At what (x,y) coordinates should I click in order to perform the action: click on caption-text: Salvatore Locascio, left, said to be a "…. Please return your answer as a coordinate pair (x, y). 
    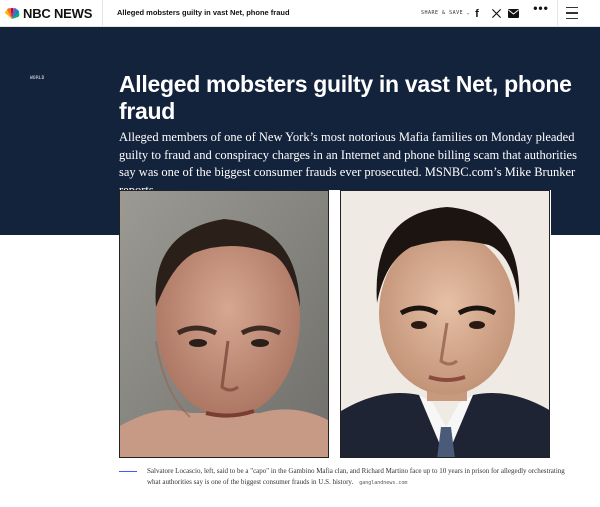
    Looking at the image, I should click on (356, 476).